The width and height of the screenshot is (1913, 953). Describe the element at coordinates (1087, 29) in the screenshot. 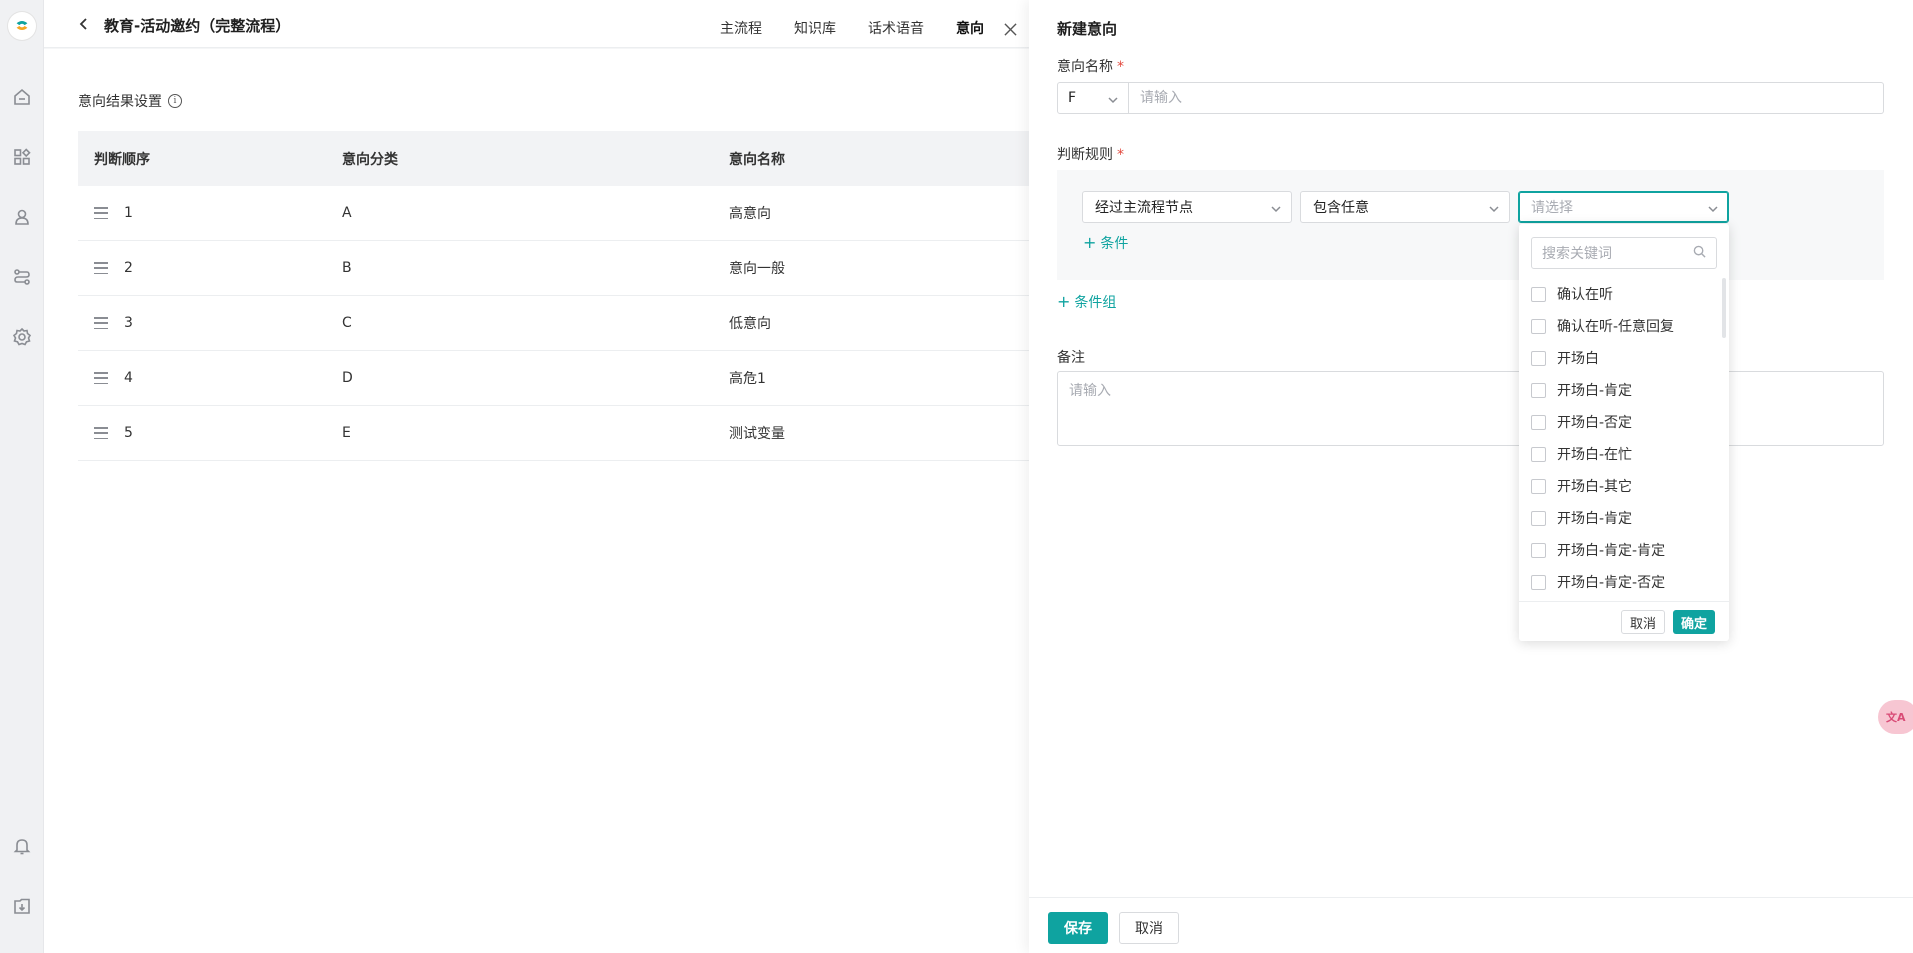

I see `drawer-title: 新建意向` at that location.